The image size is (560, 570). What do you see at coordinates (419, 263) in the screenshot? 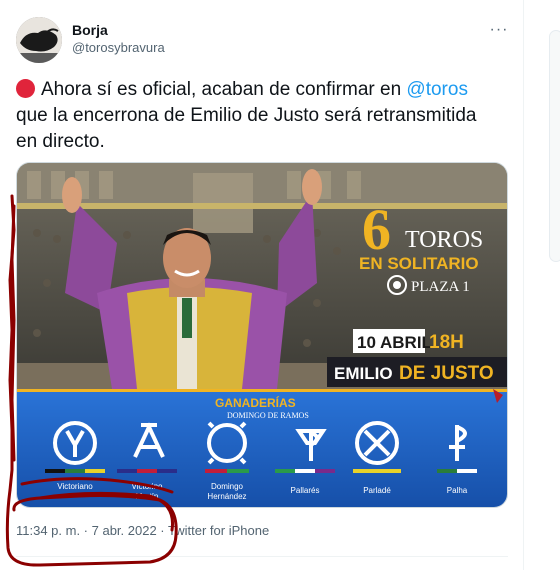
I see `poster-solitario-text: EN SOLITARIO` at bounding box center [419, 263].